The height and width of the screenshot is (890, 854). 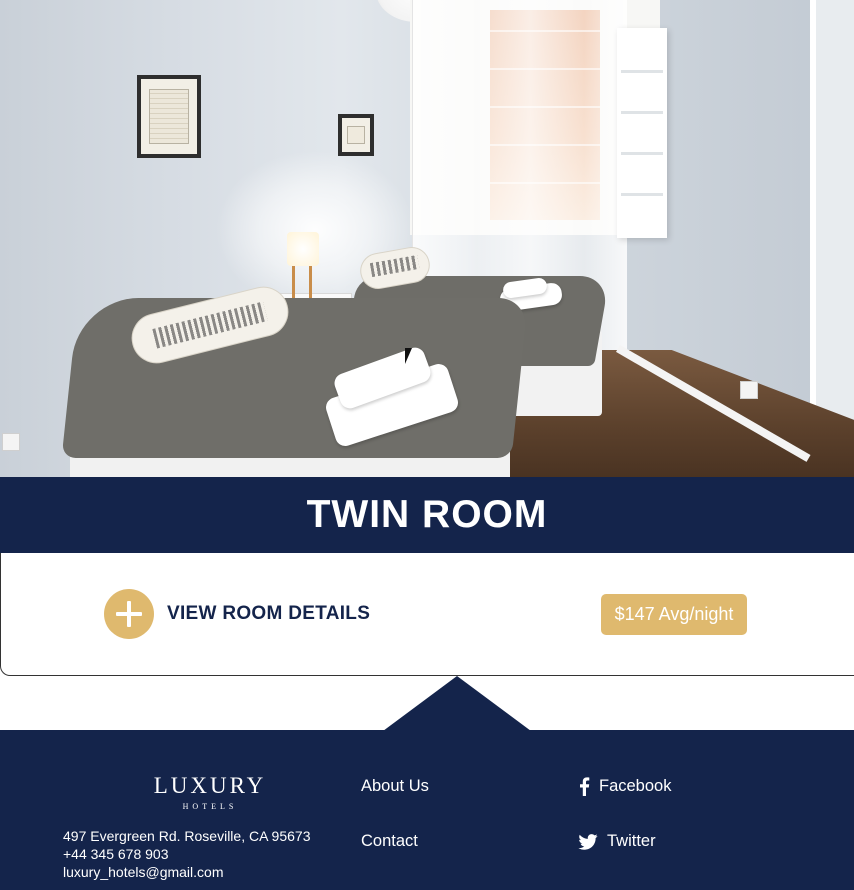 What do you see at coordinates (268, 614) in the screenshot?
I see `view-room-details-label: VIEW ROOM DETAILS` at bounding box center [268, 614].